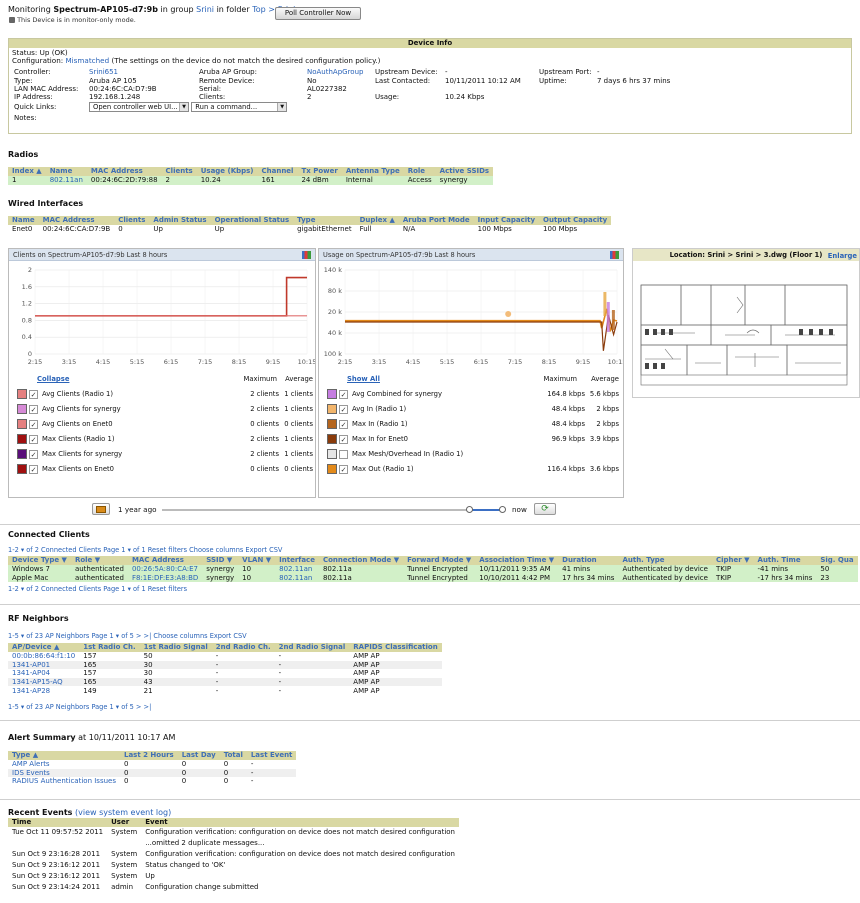  What do you see at coordinates (464, 171) in the screenshot?
I see `column-header: Active SSIDs` at bounding box center [464, 171].